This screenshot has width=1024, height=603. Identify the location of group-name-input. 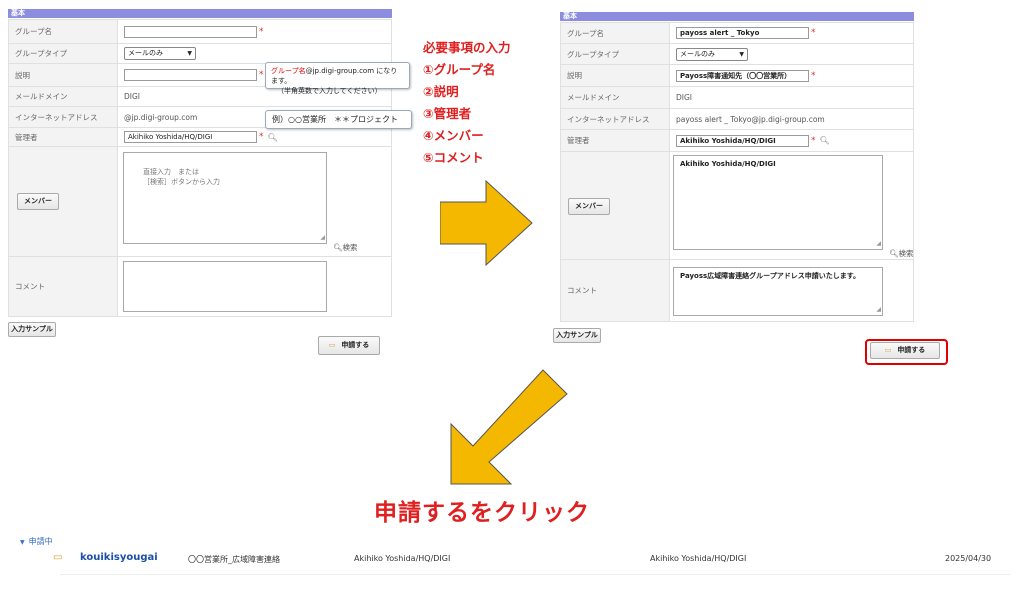
(190, 31).